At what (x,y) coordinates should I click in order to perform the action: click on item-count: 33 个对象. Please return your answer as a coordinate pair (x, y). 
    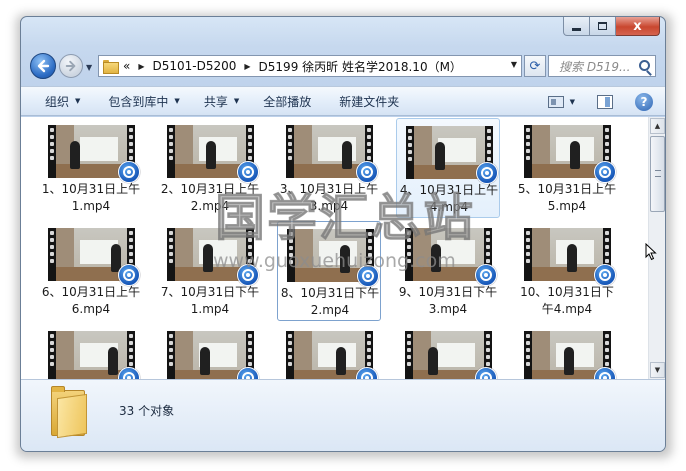
    Looking at the image, I should click on (147, 411).